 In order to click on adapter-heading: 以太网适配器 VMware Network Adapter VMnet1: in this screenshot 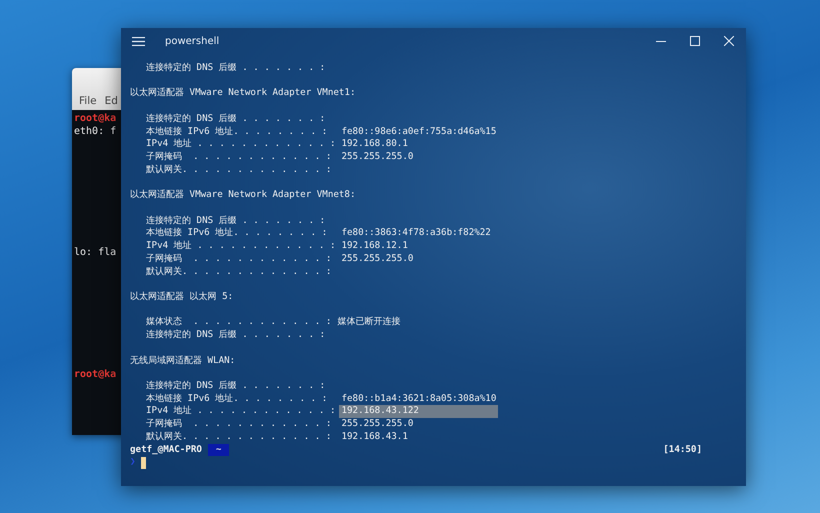, I will do `click(243, 93)`.